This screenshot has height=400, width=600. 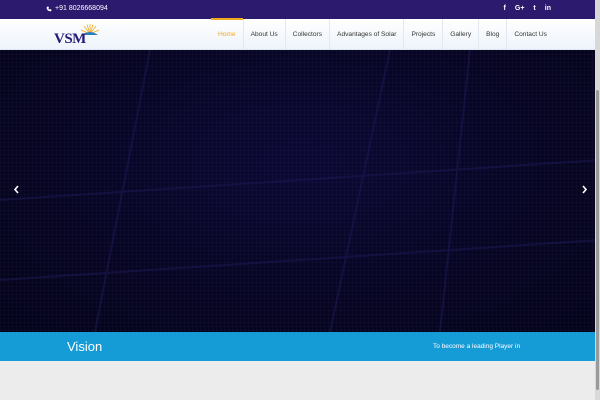 I want to click on google-plus-icon: G+, so click(x=520, y=9).